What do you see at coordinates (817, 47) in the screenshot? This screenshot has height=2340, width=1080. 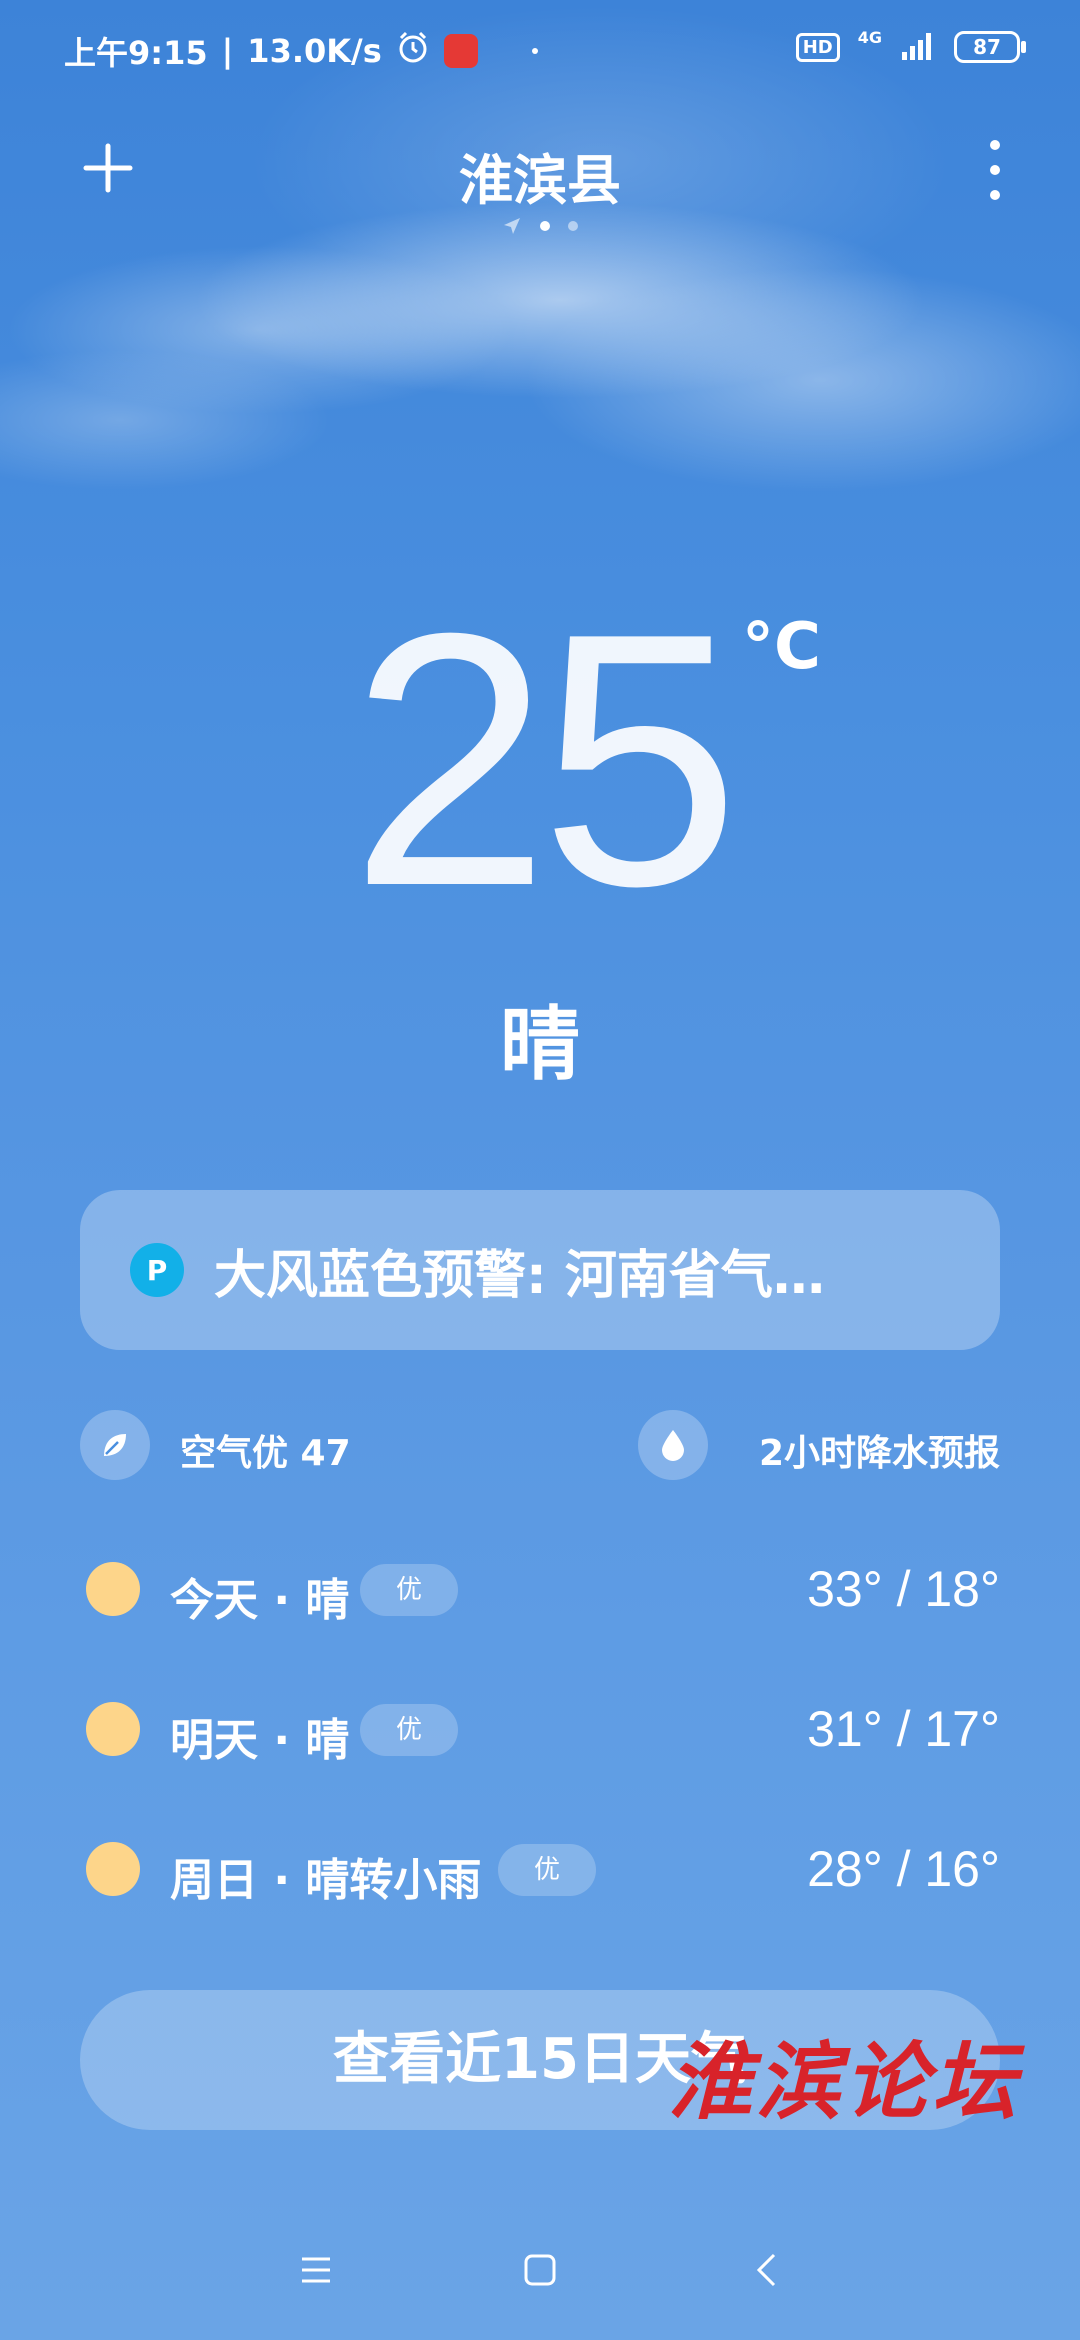 I see `hd-icon: HD` at bounding box center [817, 47].